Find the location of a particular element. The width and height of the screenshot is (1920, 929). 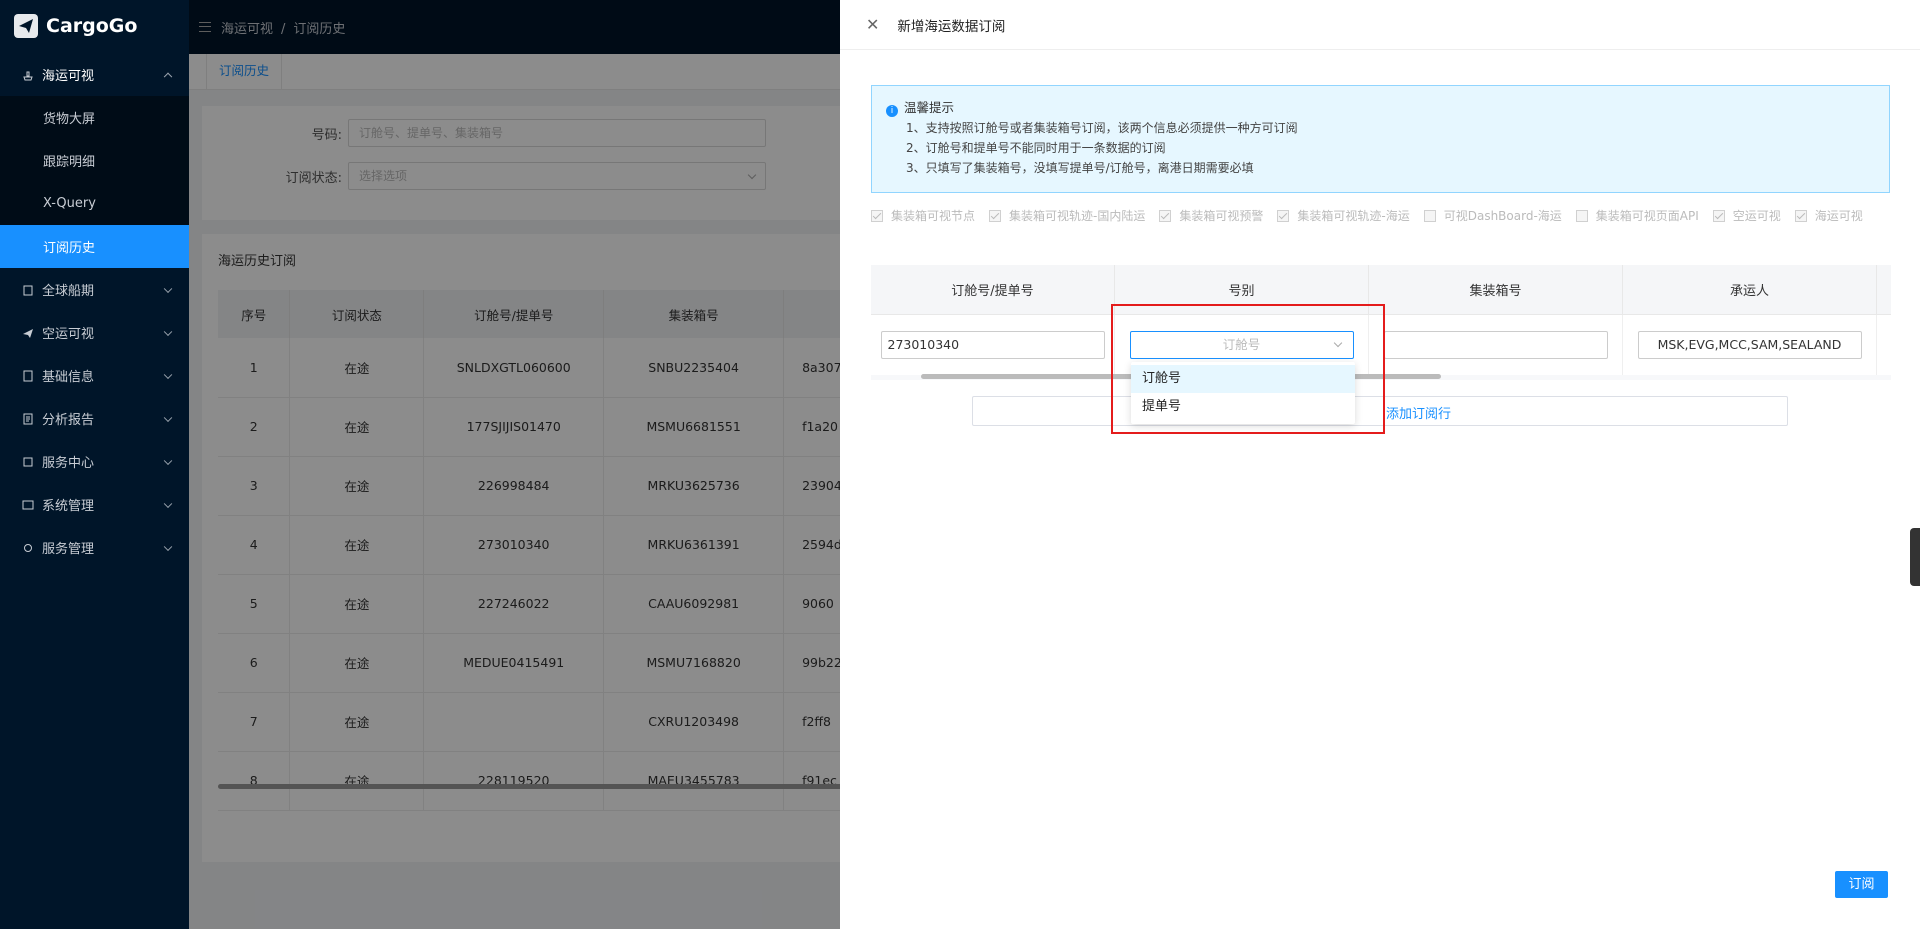

sidebar-group-ocean: 海运可视 is located at coordinates (94, 74).